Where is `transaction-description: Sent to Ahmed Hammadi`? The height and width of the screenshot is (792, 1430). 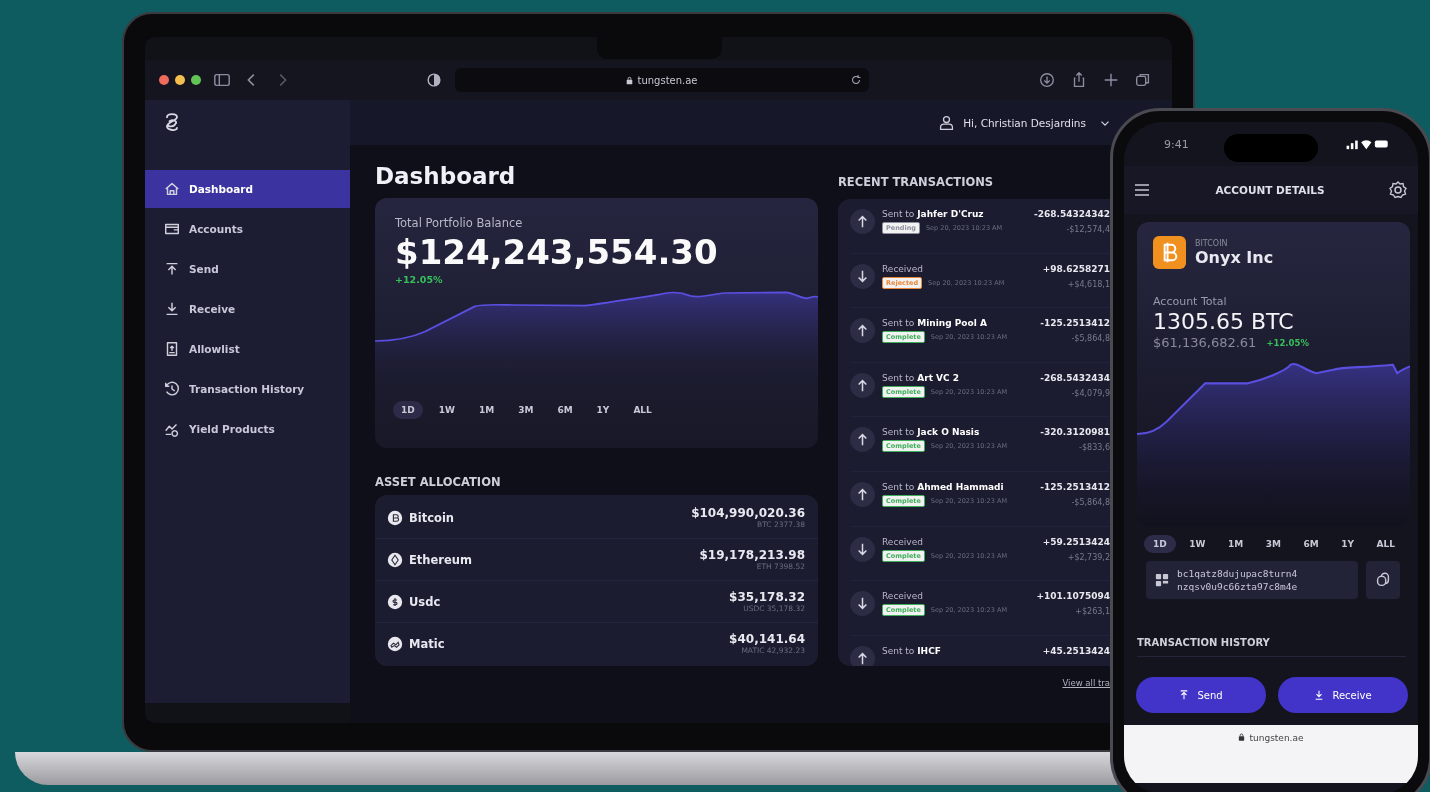
transaction-description: Sent to Ahmed Hammadi is located at coordinates (943, 486).